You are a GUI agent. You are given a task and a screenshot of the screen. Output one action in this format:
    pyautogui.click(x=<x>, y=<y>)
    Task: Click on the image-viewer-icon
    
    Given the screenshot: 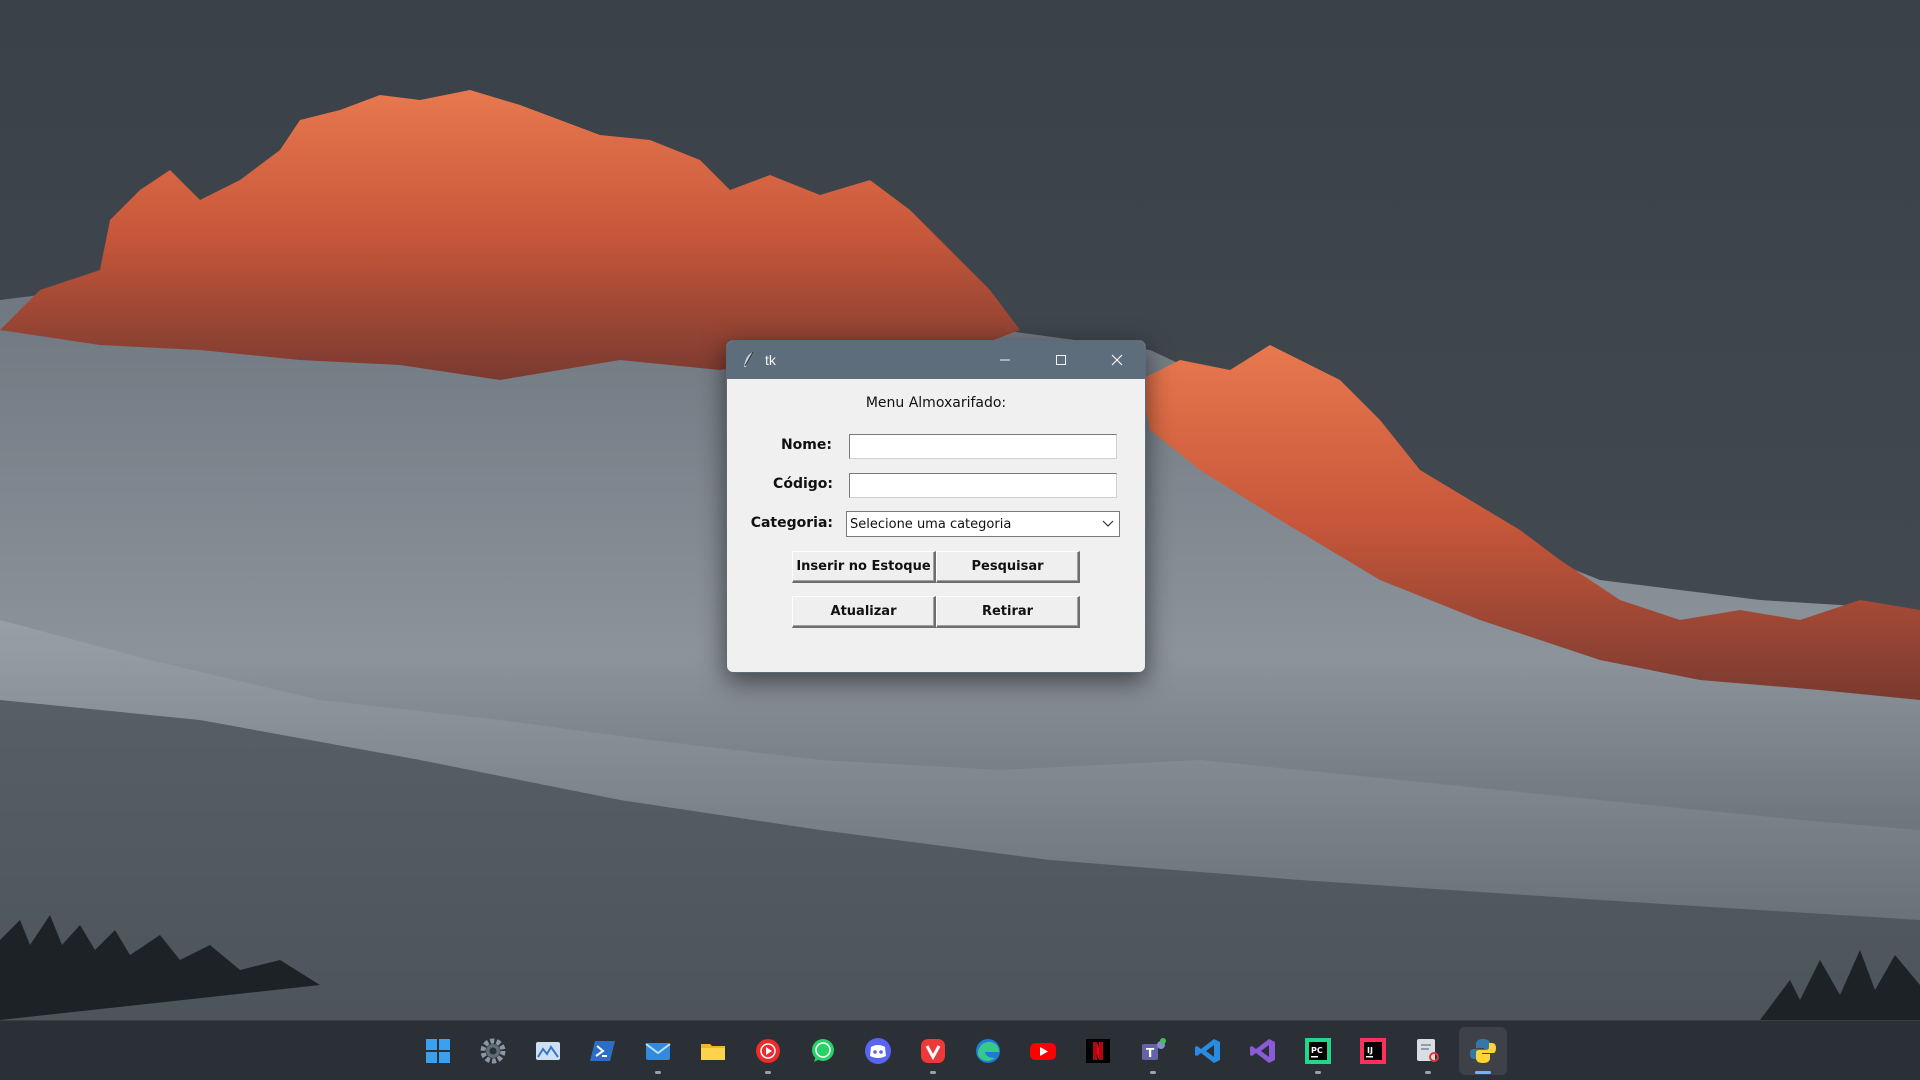 What is the action you would take?
    pyautogui.click(x=548, y=1051)
    